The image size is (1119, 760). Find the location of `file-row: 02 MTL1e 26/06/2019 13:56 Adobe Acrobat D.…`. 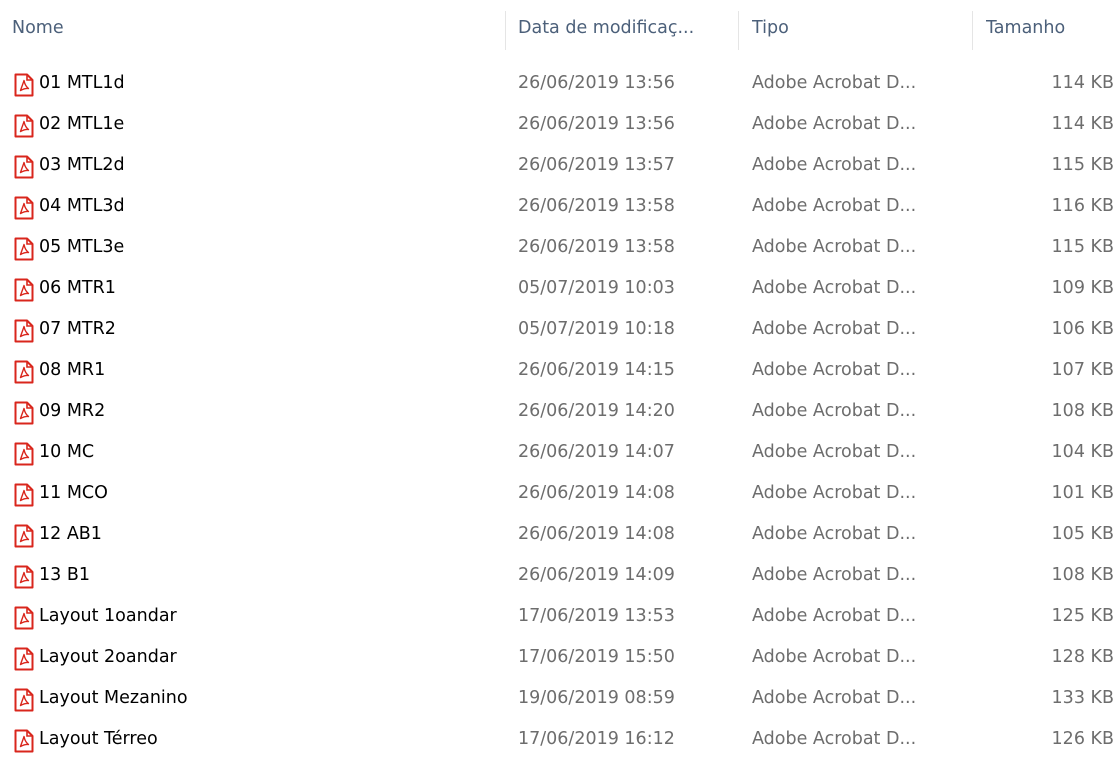

file-row: 02 MTL1e 26/06/2019 13:56 Adobe Acrobat D.… is located at coordinates (559, 124).